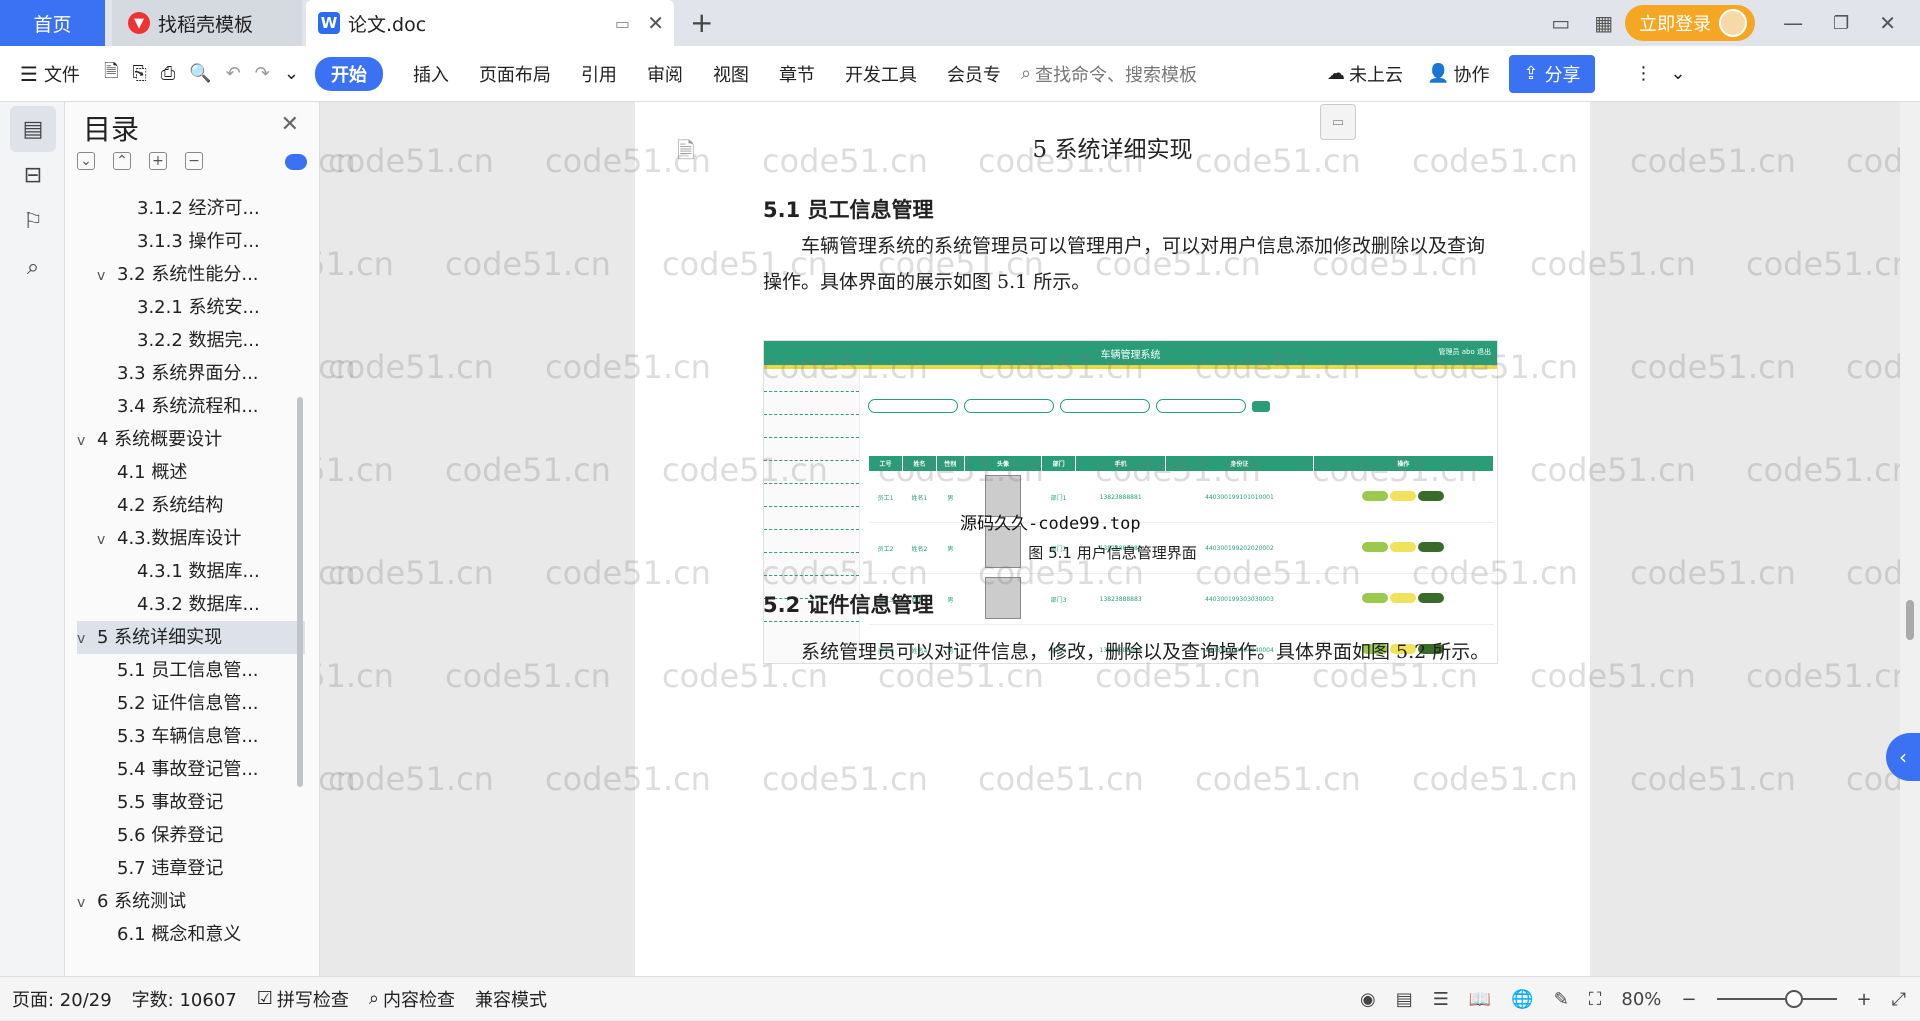 This screenshot has width=1920, height=1021. Describe the element at coordinates (191, 835) in the screenshot. I see `toc-item: 5.6 保养登记` at that location.